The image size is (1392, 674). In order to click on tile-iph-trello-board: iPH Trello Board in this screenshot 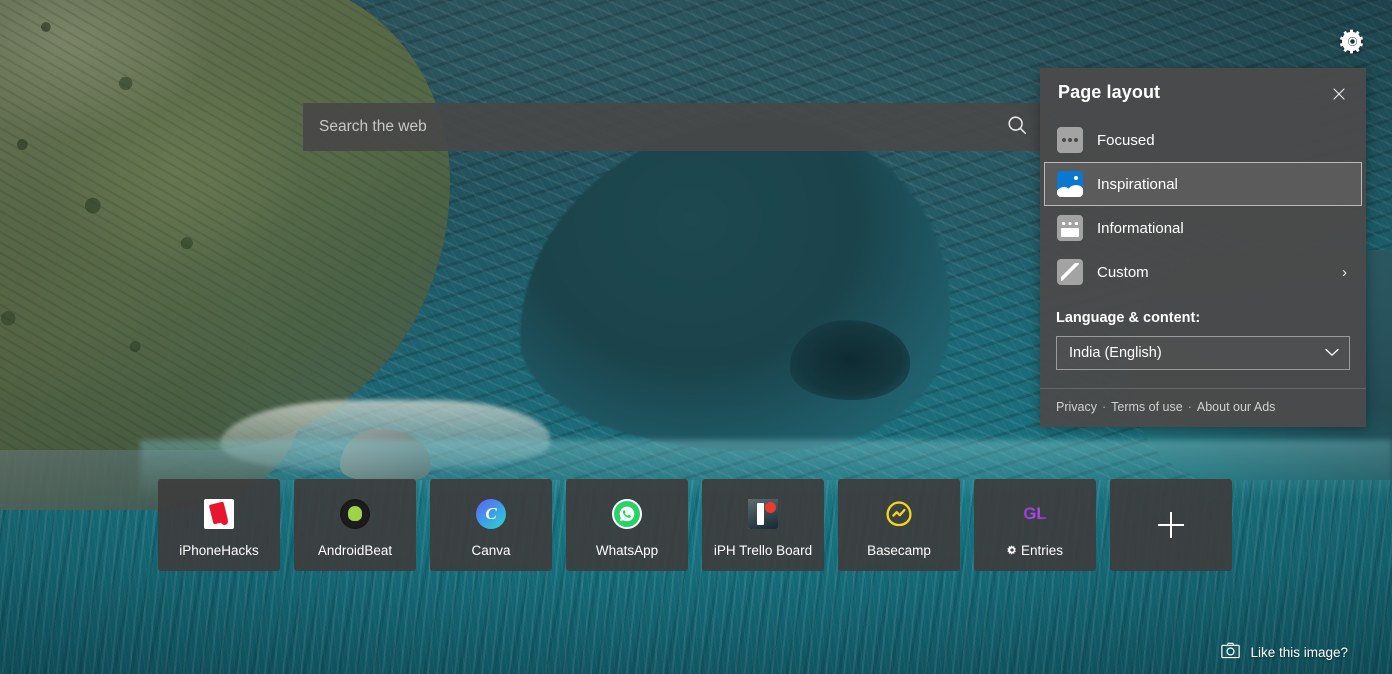, I will do `click(763, 525)`.